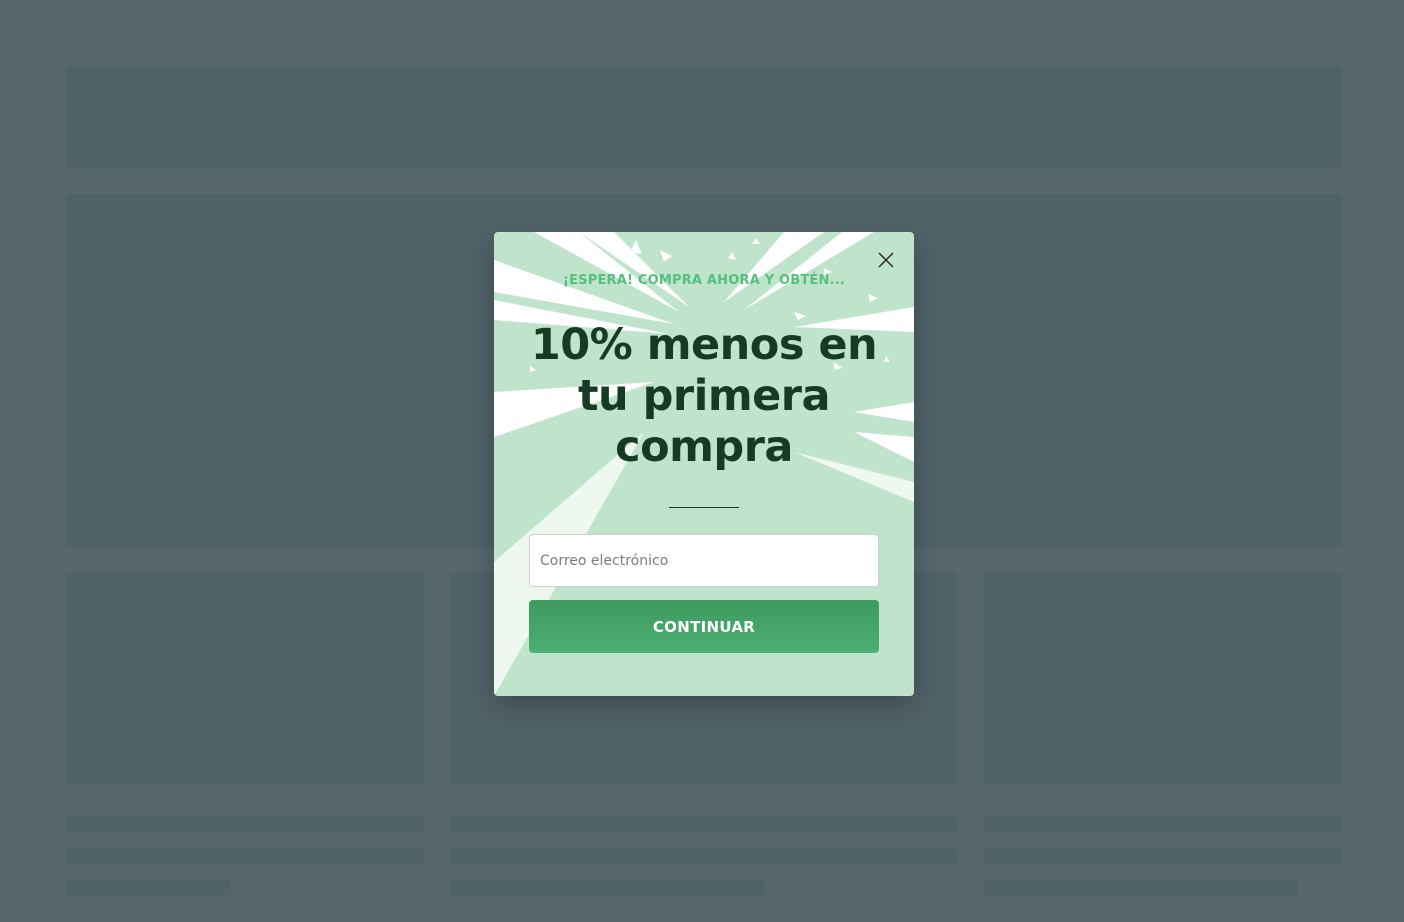  Describe the element at coordinates (704, 396) in the screenshot. I see `popup-headline: 10% menos en tu primera compra` at that location.